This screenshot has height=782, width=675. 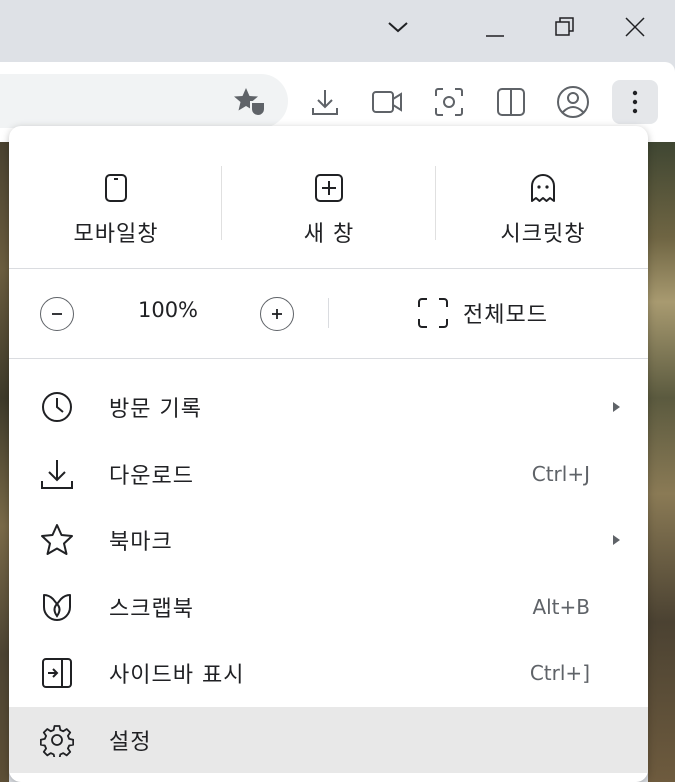 What do you see at coordinates (543, 234) in the screenshot?
I see `action-label: 시크릿창` at bounding box center [543, 234].